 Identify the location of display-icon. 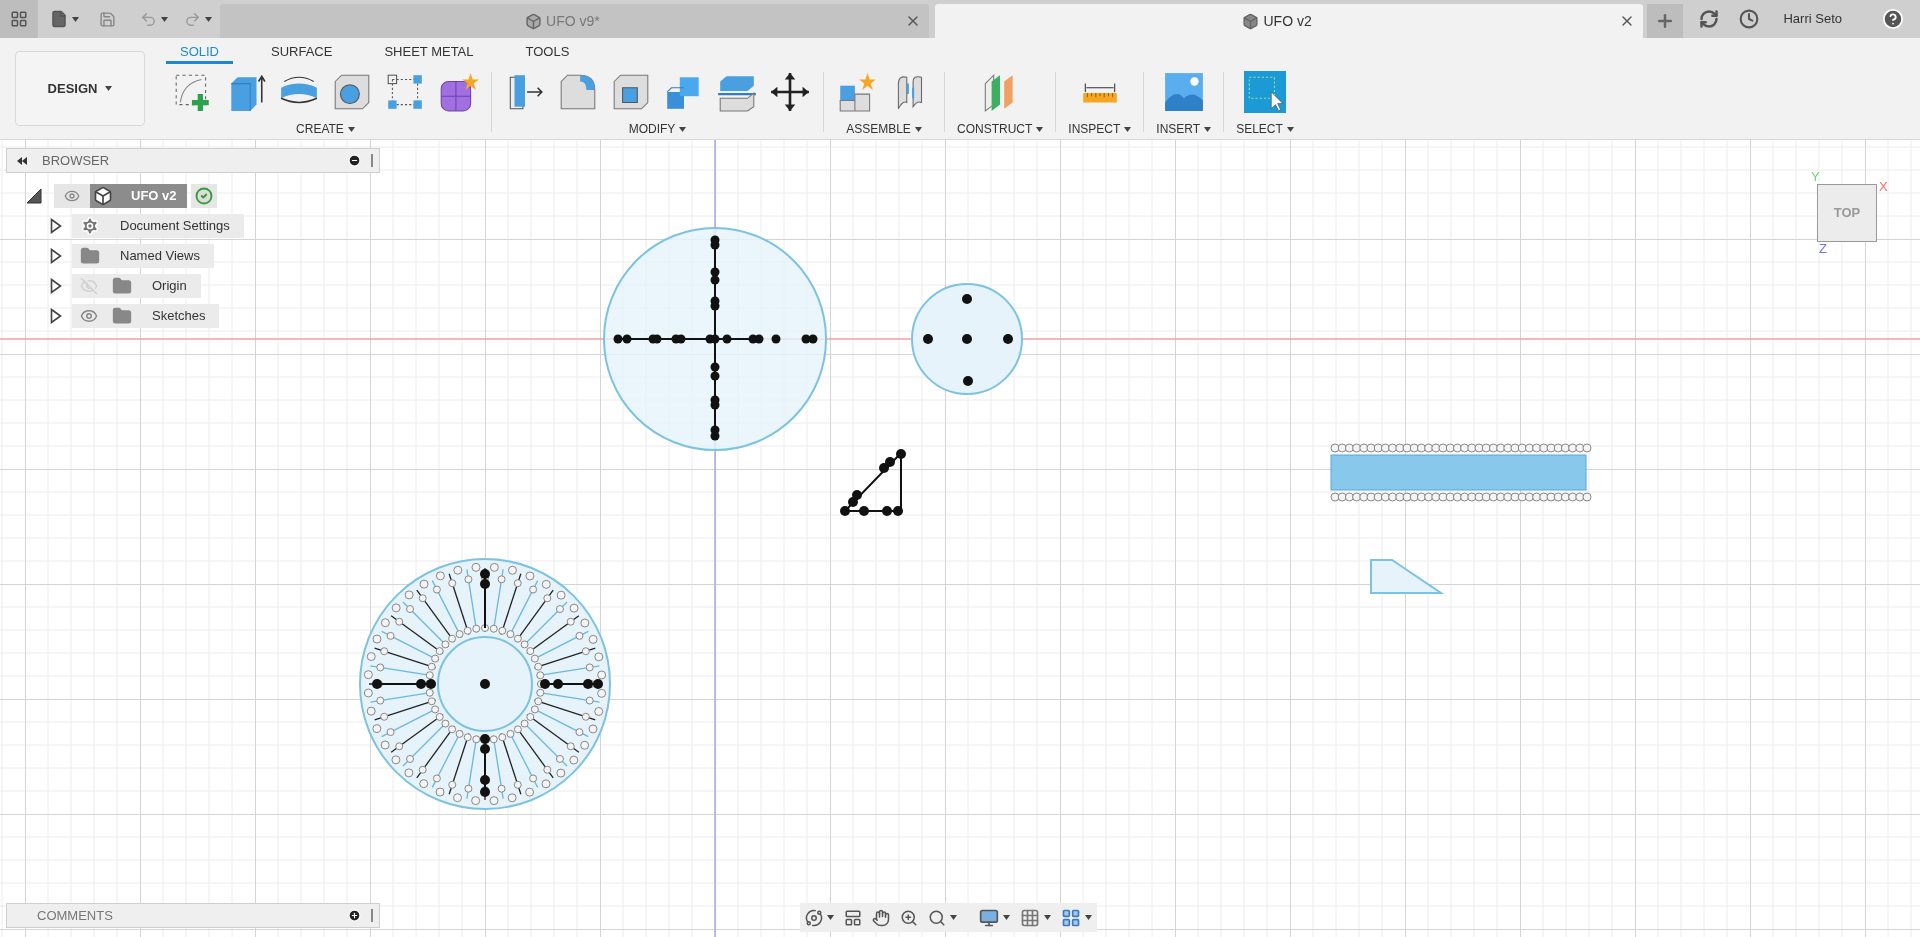
(989, 917).